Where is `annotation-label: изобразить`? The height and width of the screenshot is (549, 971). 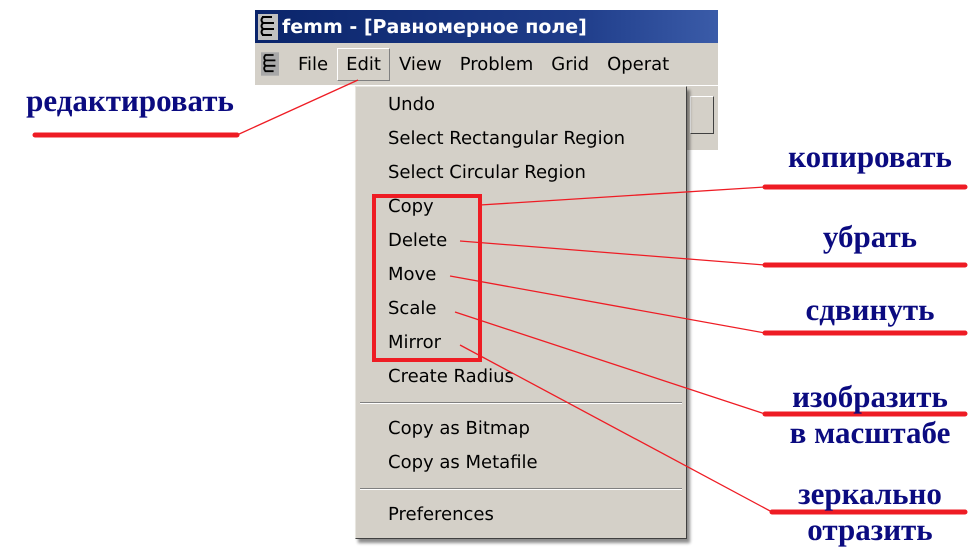 annotation-label: изобразить is located at coordinates (870, 397).